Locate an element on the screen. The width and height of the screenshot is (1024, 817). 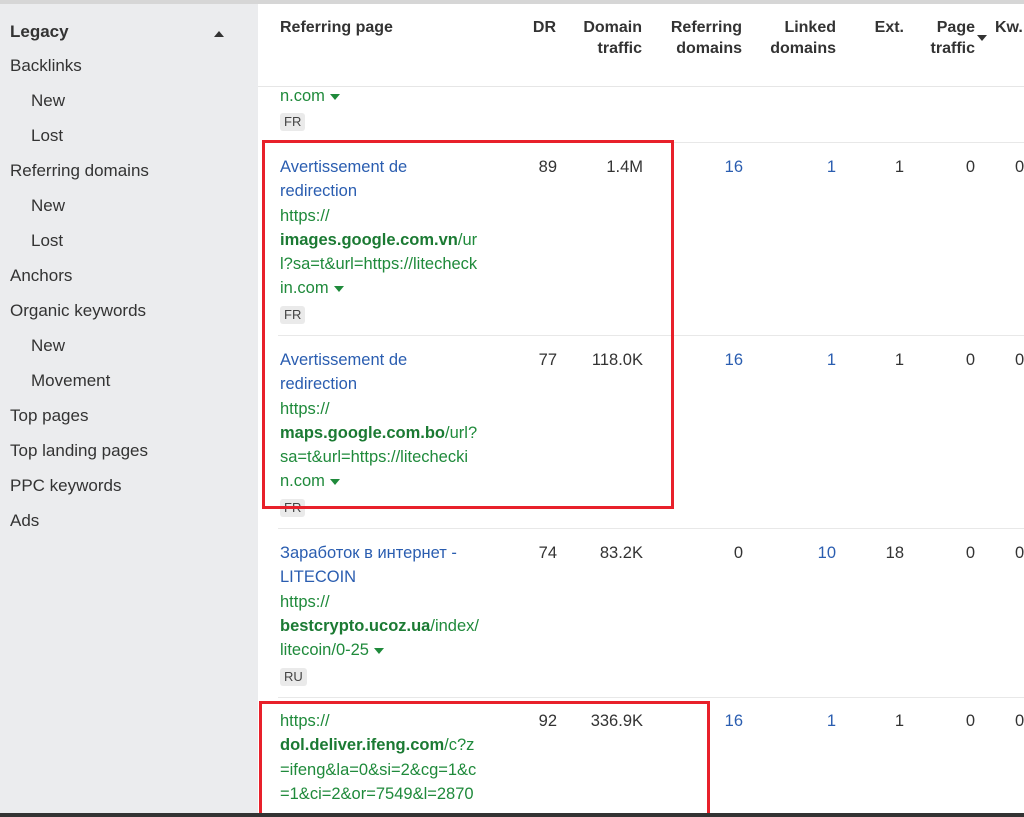
sidebar-item-referring-domains: Referring domains is located at coordinates (79, 171).